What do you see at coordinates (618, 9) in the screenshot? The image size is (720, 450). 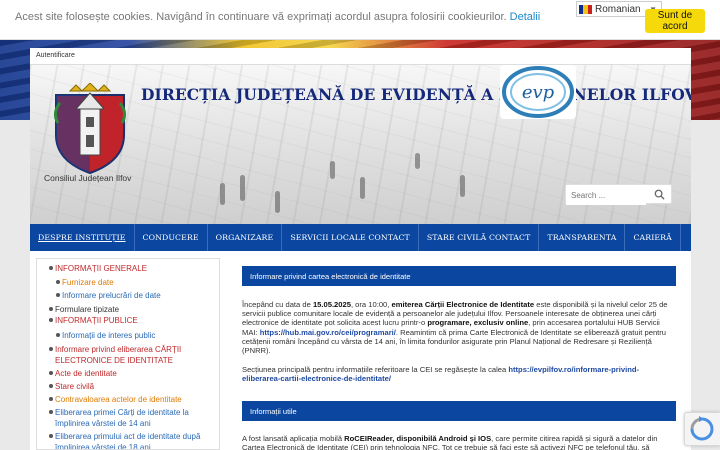 I see `language-label: Romanian` at bounding box center [618, 9].